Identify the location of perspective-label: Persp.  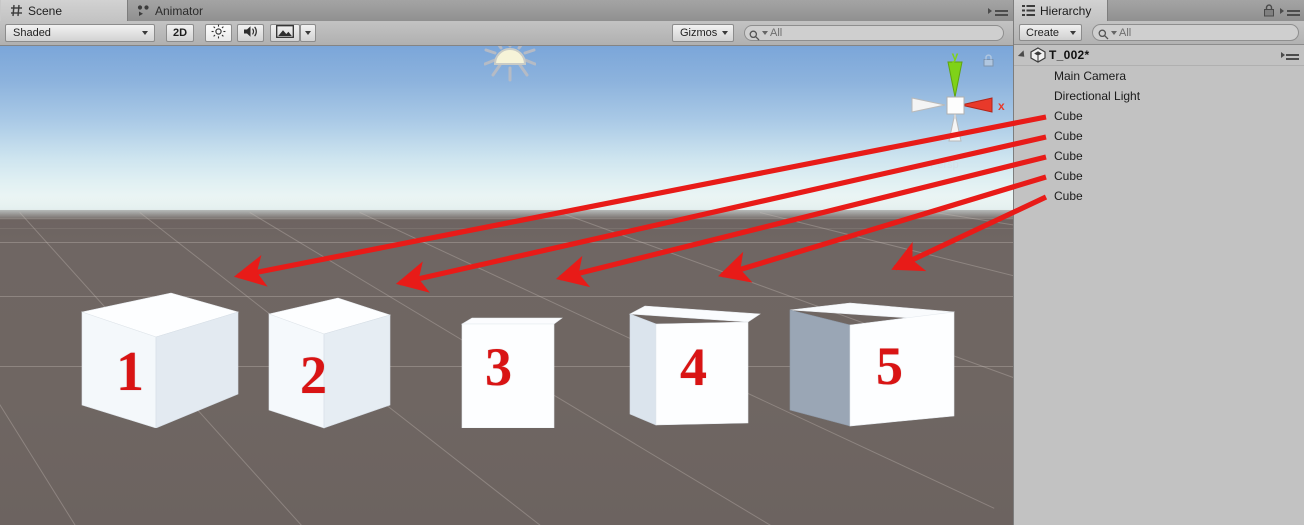
(944, 165).